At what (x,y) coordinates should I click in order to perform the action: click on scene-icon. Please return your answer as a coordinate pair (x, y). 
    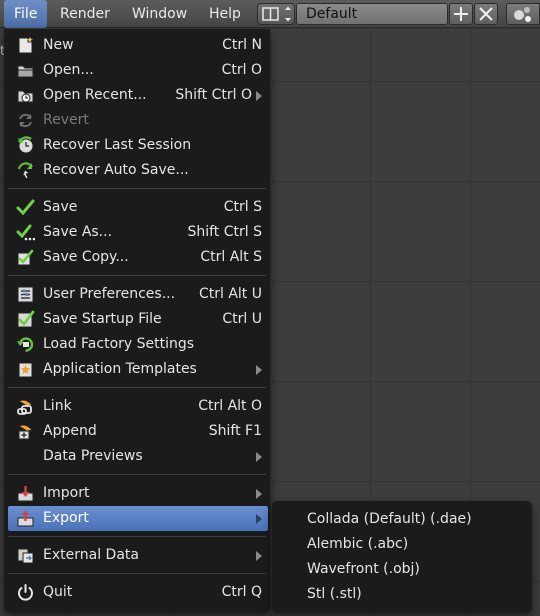
    Looking at the image, I should click on (522, 14).